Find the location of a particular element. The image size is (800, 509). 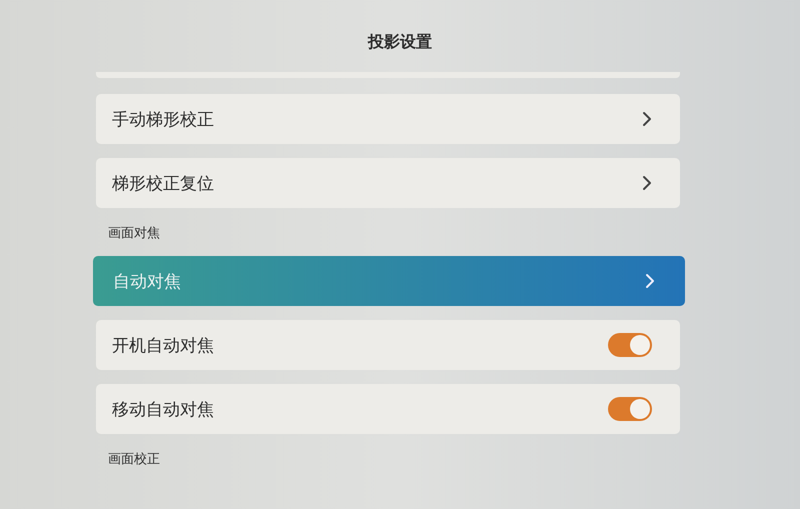

section-header: 画面对焦 is located at coordinates (134, 234).